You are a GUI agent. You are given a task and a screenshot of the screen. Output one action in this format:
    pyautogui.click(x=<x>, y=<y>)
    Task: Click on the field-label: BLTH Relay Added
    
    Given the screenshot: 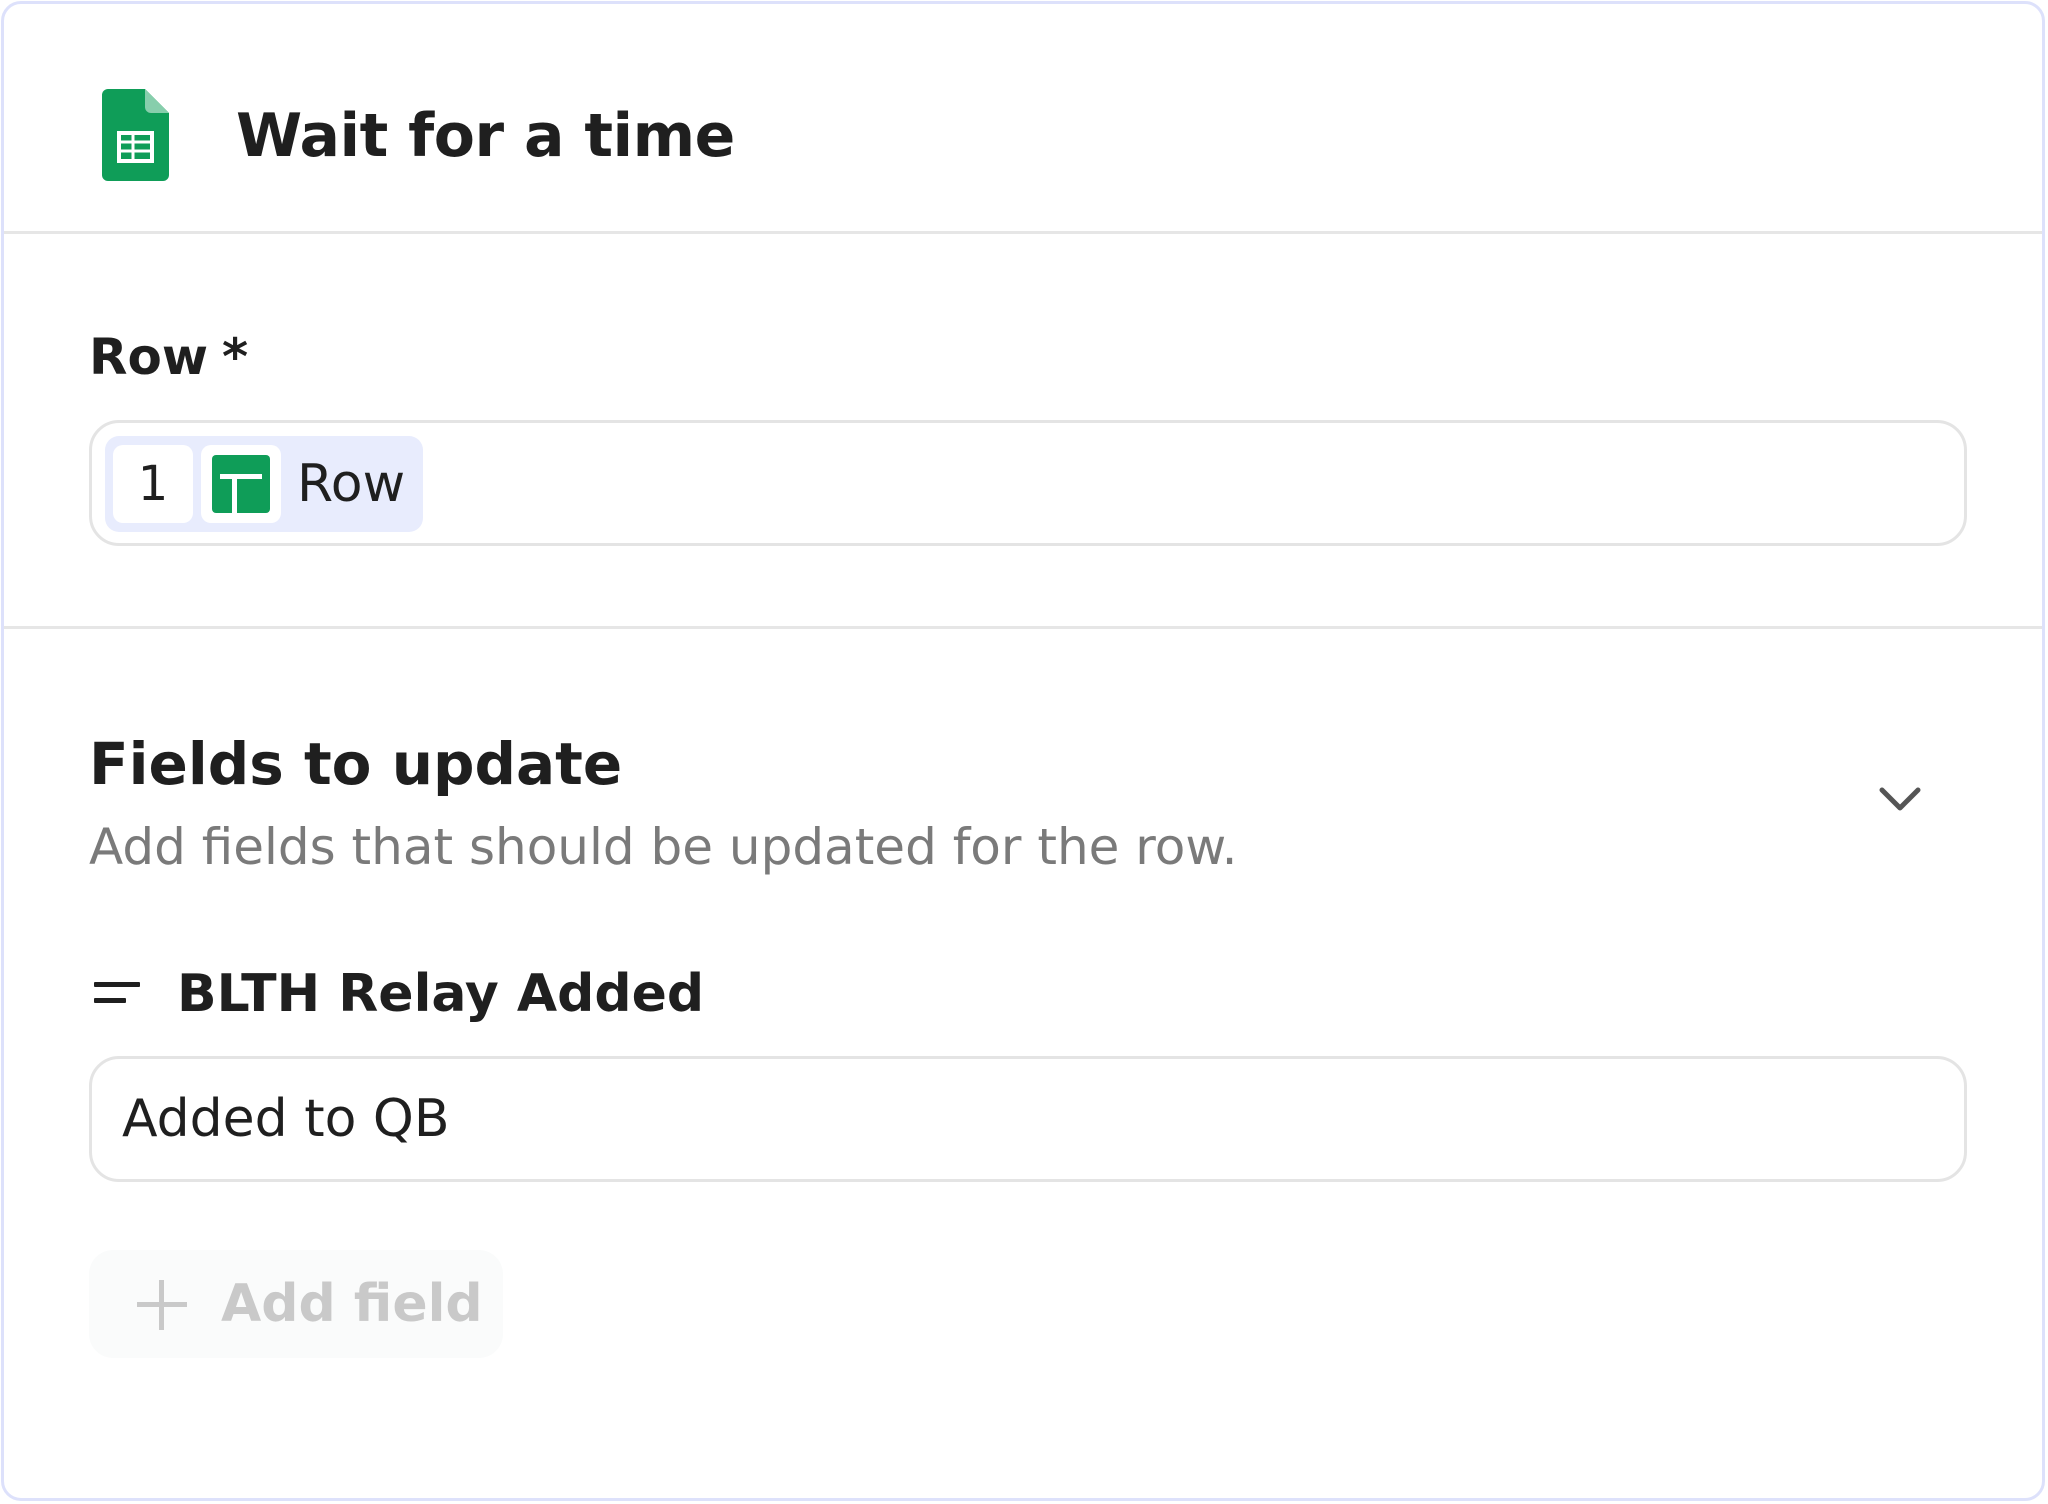 What is the action you would take?
    pyautogui.click(x=539, y=994)
    